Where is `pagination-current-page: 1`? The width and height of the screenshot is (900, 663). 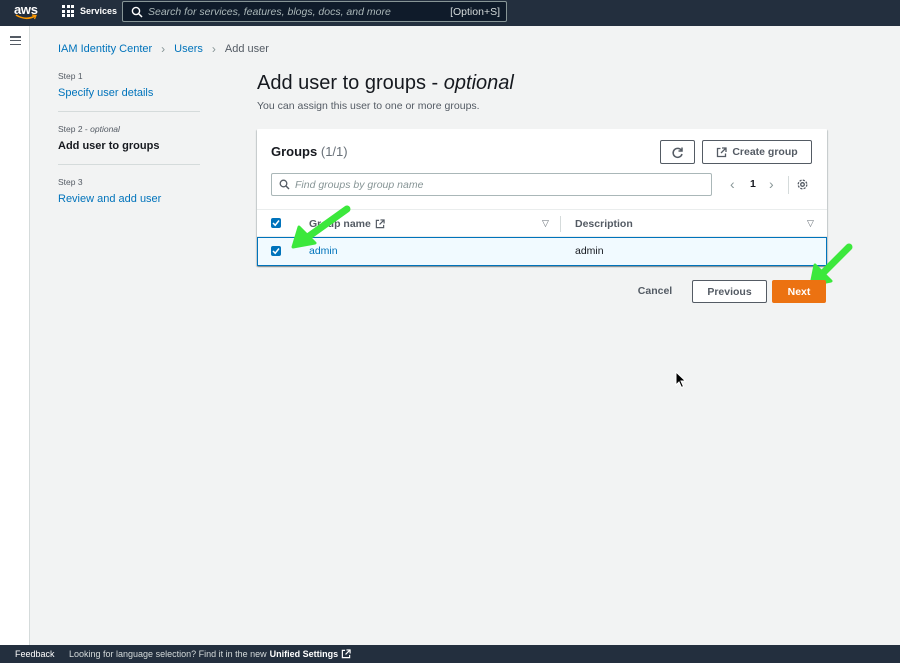
pagination-current-page: 1 is located at coordinates (753, 184).